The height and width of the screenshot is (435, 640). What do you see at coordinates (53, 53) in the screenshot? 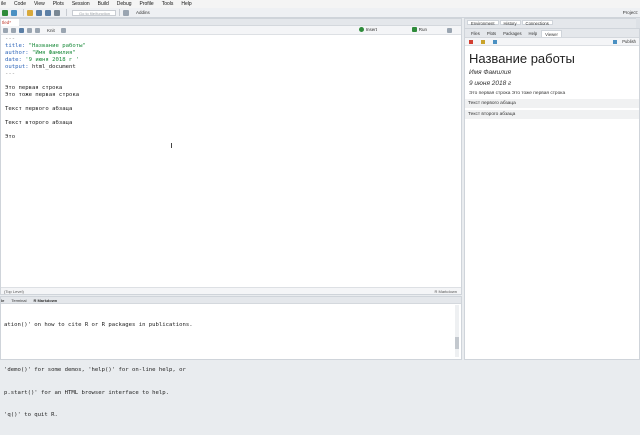
I see `yaml-value: "Имя Фамилия"` at bounding box center [53, 53].